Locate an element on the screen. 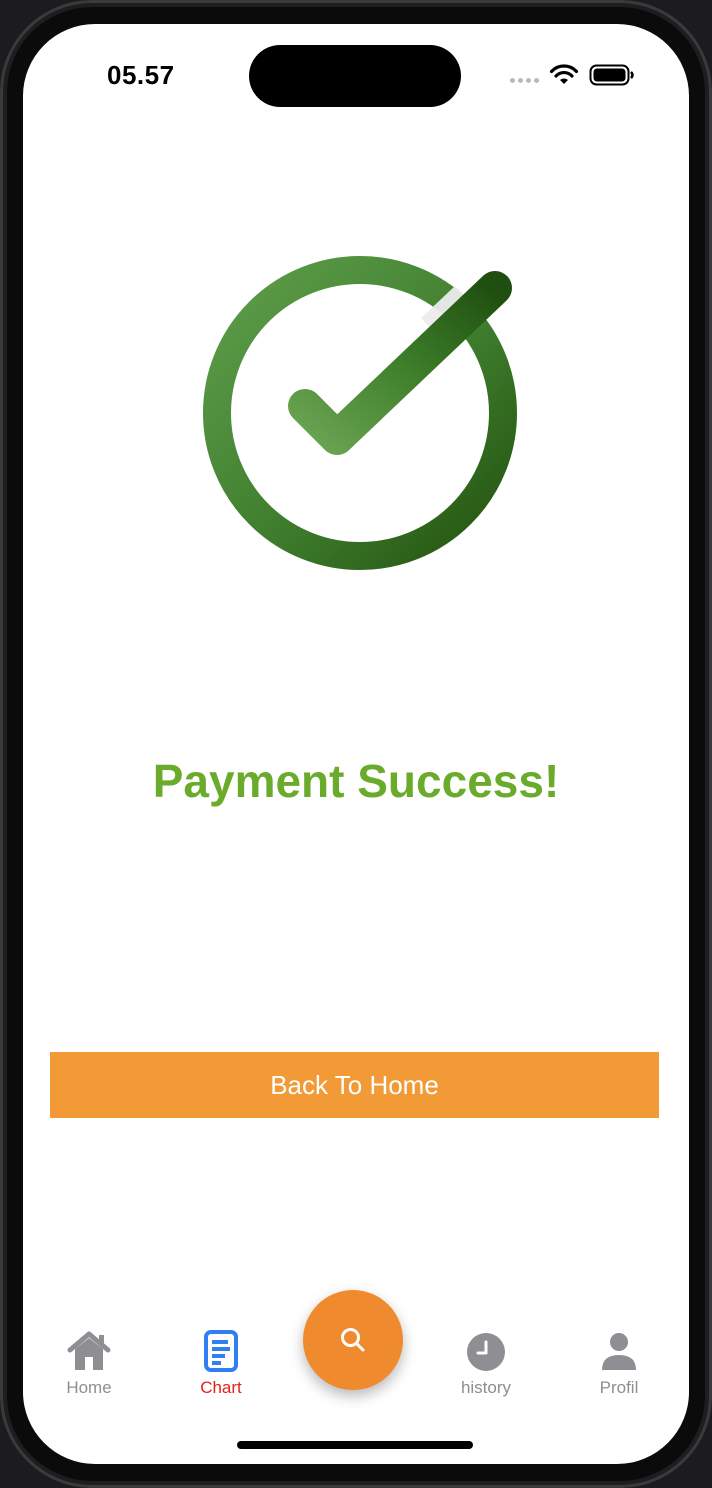 The width and height of the screenshot is (712, 1488). status-icons is located at coordinates (572, 75).